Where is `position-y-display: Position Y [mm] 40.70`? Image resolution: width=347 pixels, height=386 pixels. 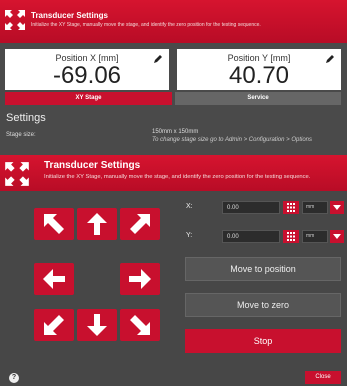 position-y-display: Position Y [mm] 40.70 is located at coordinates (259, 69).